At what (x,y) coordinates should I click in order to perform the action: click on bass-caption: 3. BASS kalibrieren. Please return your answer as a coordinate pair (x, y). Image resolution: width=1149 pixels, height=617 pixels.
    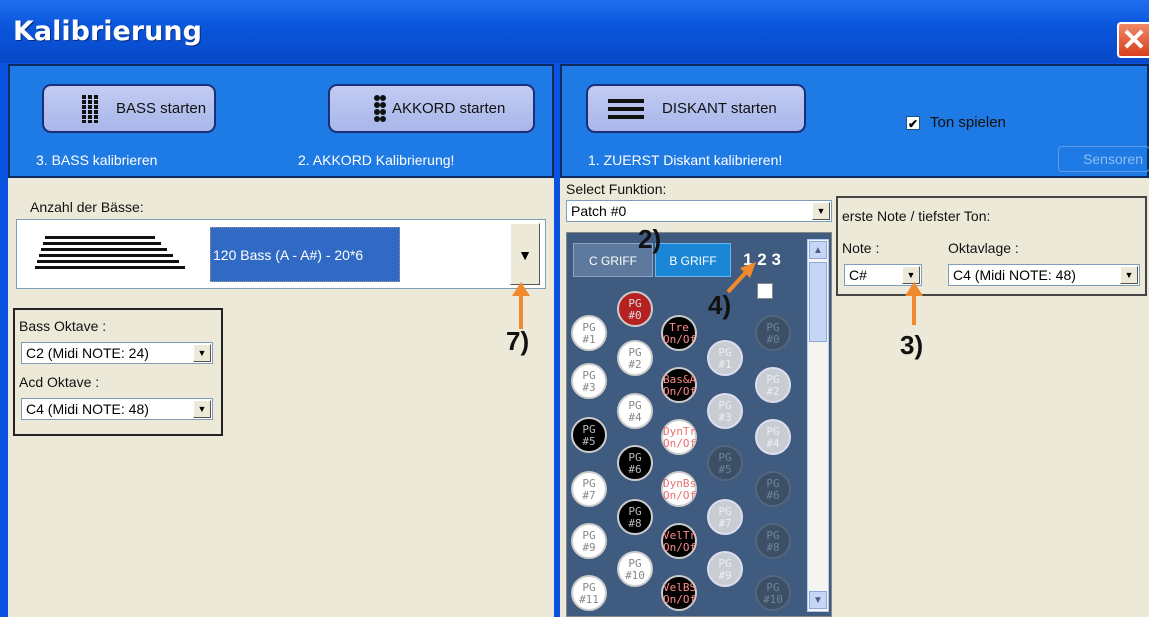
    Looking at the image, I should click on (97, 160).